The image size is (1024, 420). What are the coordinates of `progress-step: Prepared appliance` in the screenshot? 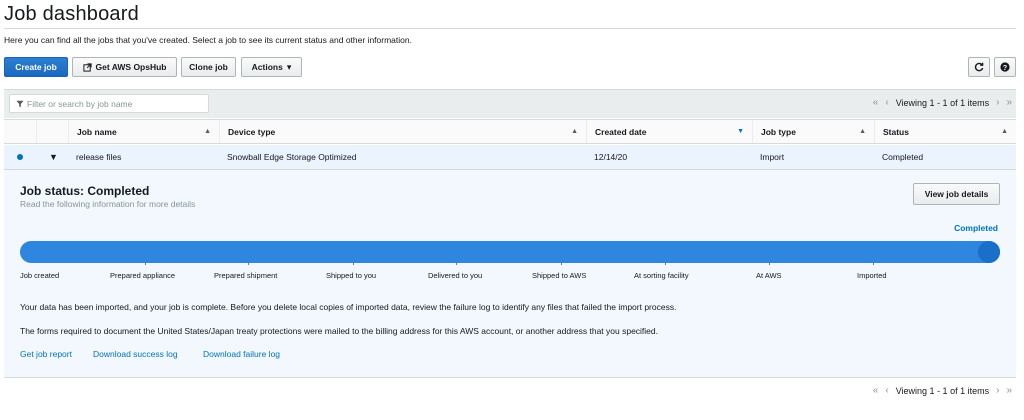 It's located at (143, 275).